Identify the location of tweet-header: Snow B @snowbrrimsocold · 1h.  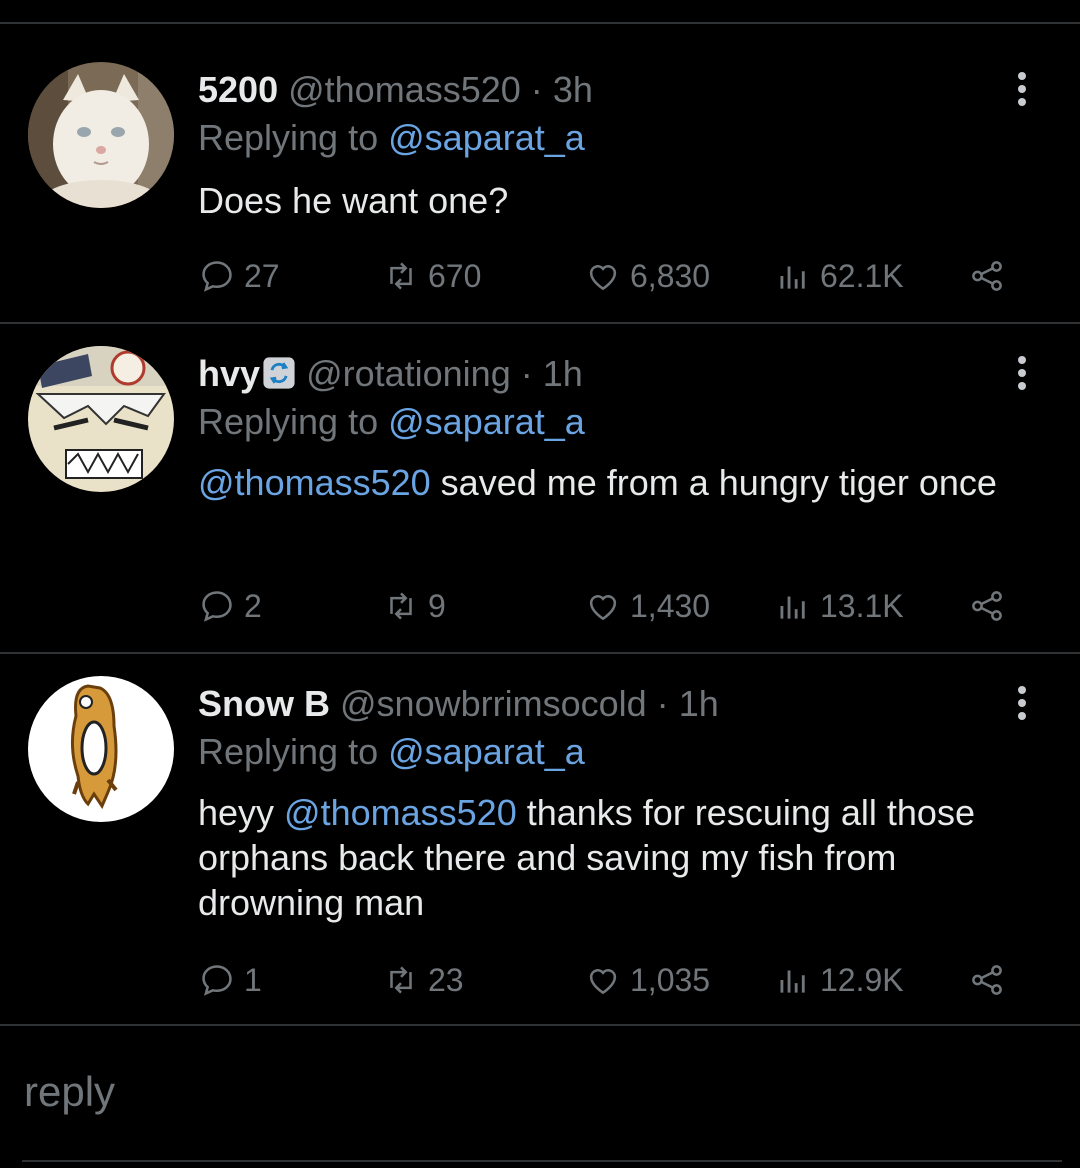
(458, 704).